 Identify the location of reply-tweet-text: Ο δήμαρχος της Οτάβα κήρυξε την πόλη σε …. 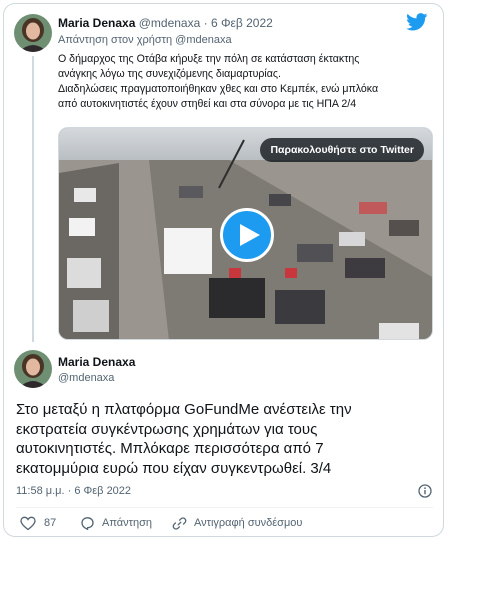
(248, 82).